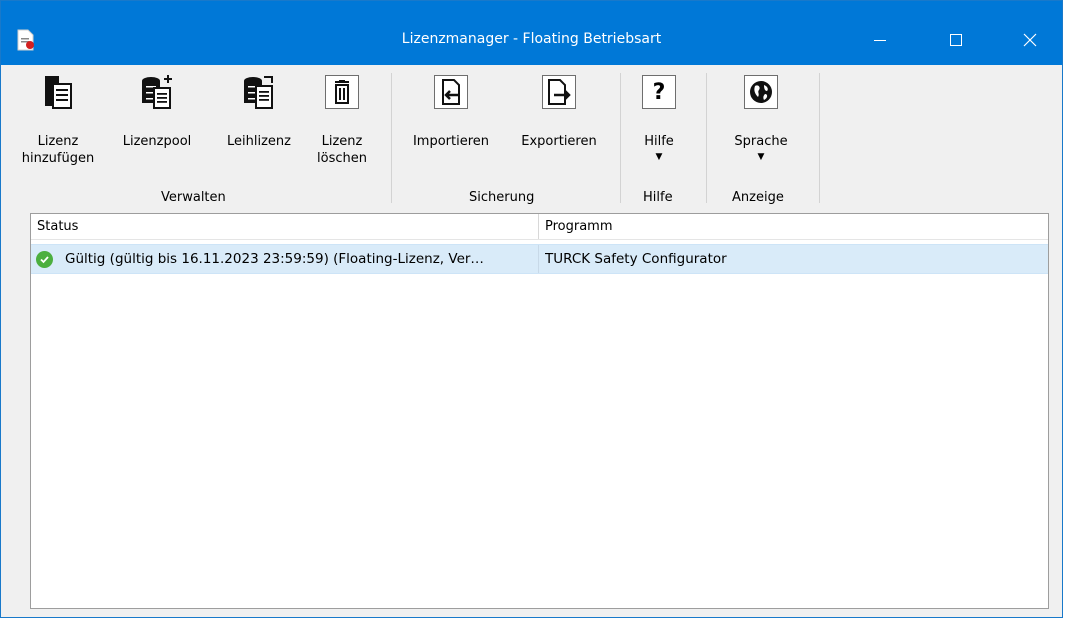 The height and width of the screenshot is (620, 1065). I want to click on maximize-button, so click(956, 40).